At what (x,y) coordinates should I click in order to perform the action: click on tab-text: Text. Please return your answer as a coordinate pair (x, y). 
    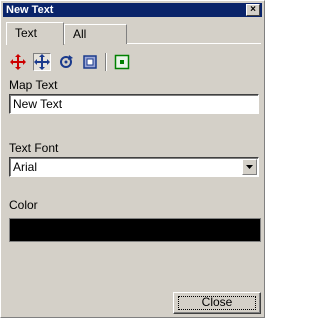
    Looking at the image, I should click on (35, 33).